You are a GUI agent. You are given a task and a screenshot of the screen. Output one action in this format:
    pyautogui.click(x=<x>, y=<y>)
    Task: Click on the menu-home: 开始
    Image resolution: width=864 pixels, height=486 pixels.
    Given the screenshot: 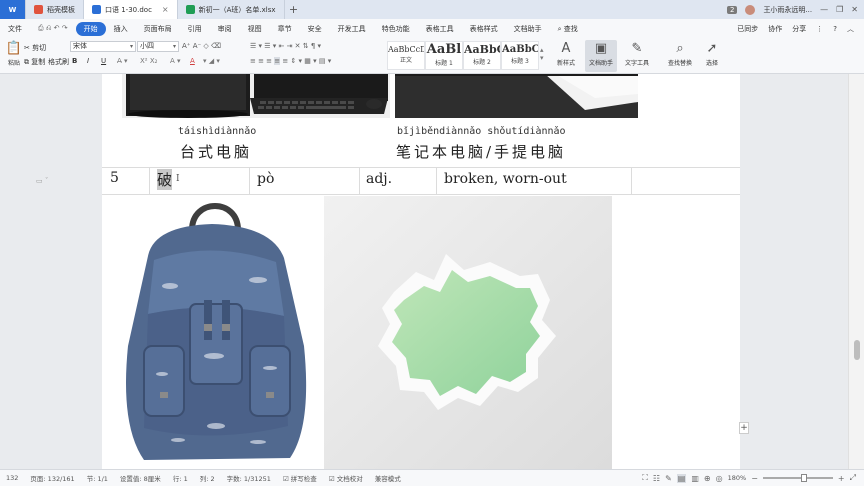 What is the action you would take?
    pyautogui.click(x=90, y=28)
    